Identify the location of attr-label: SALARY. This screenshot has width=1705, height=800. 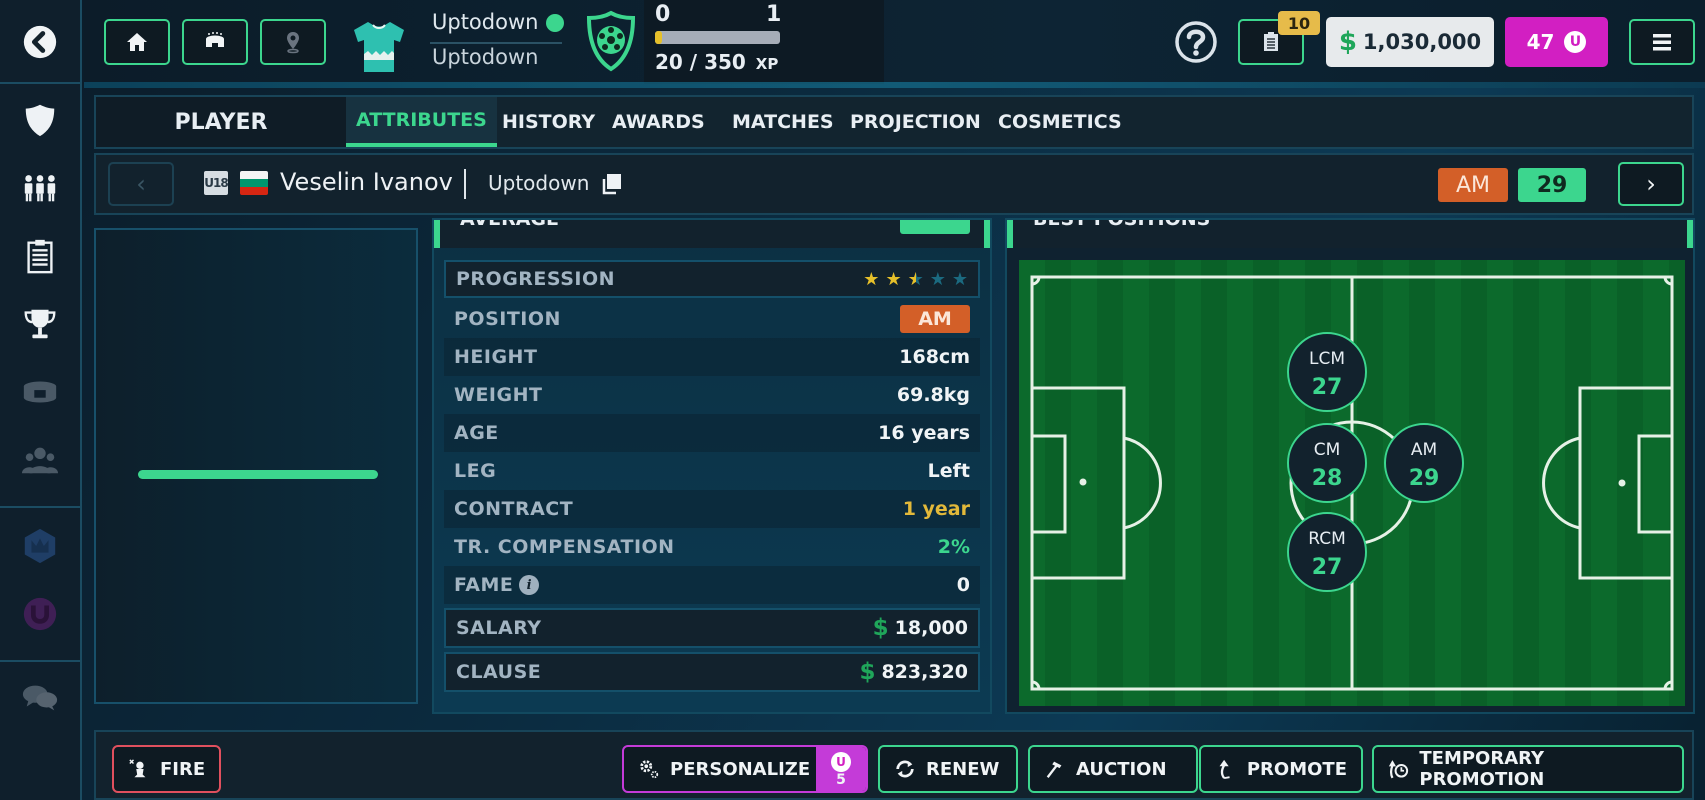
(499, 628).